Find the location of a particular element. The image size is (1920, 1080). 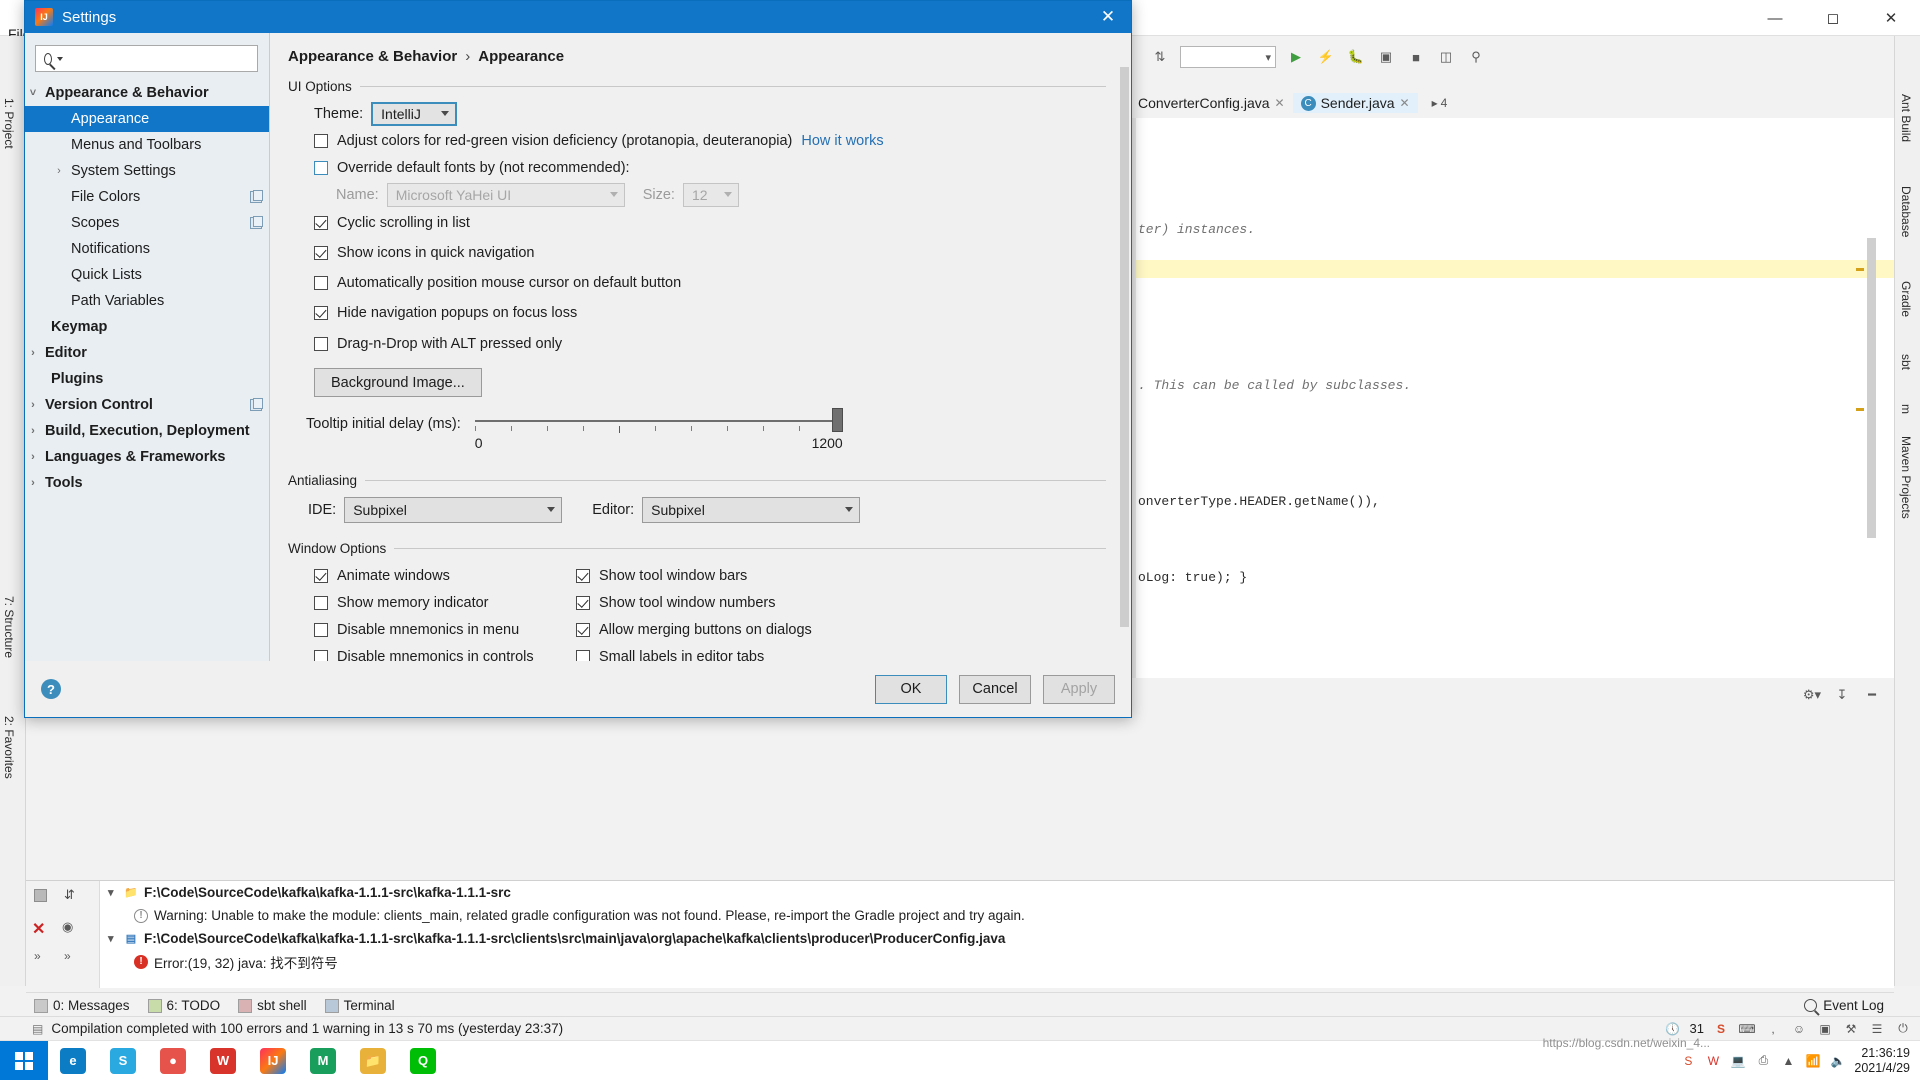

tools-icon: ⚒ is located at coordinates (1851, 1029).